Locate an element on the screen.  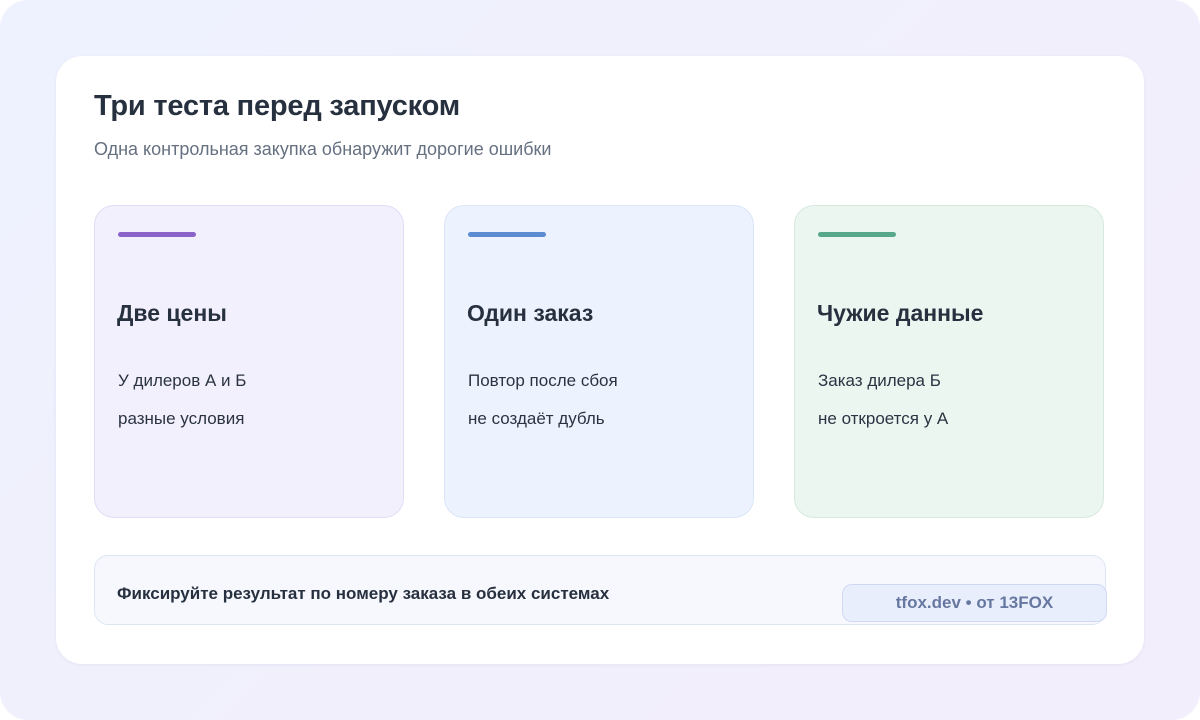
card-title: Чужие данные is located at coordinates (900, 313).